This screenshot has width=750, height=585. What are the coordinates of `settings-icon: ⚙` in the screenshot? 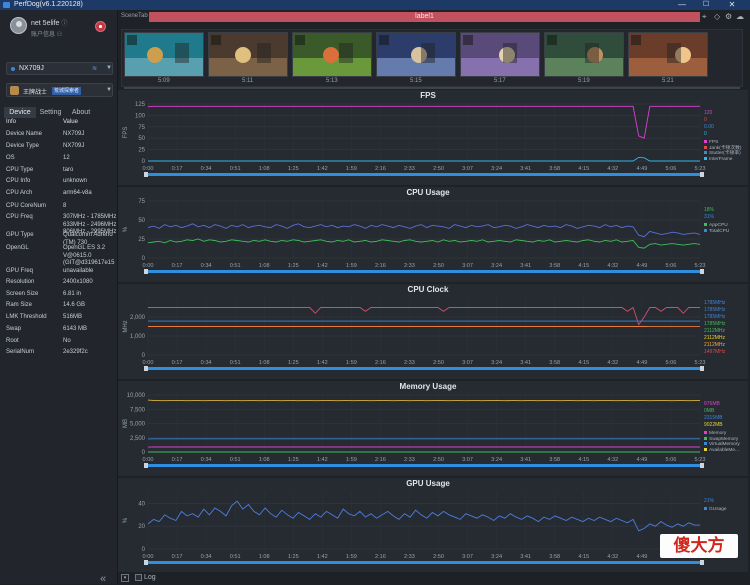 It's located at (728, 16).